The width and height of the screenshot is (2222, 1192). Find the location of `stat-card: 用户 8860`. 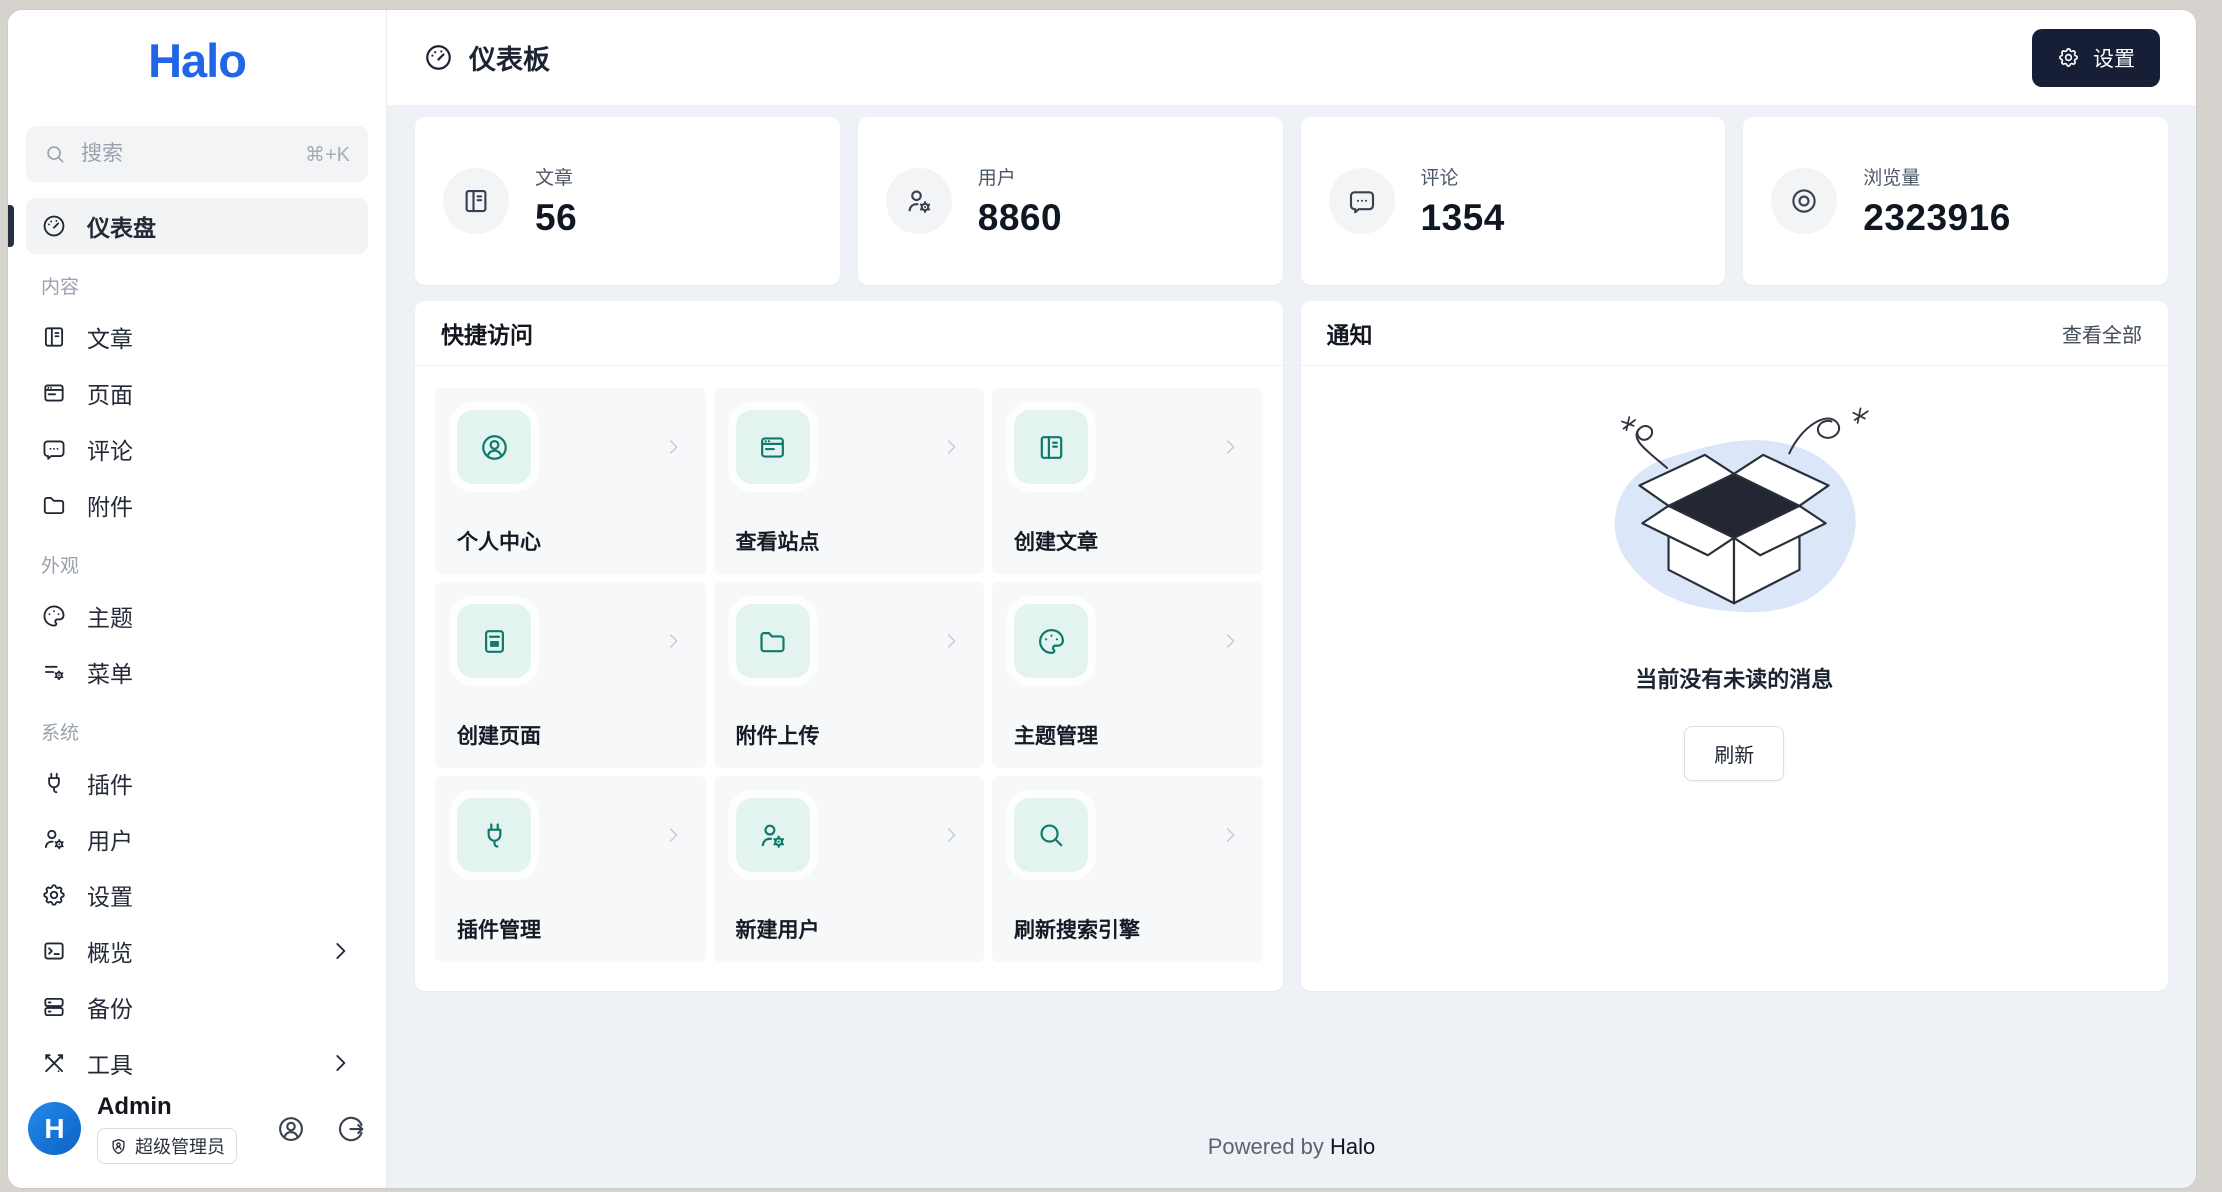

stat-card: 用户 8860 is located at coordinates (1070, 201).